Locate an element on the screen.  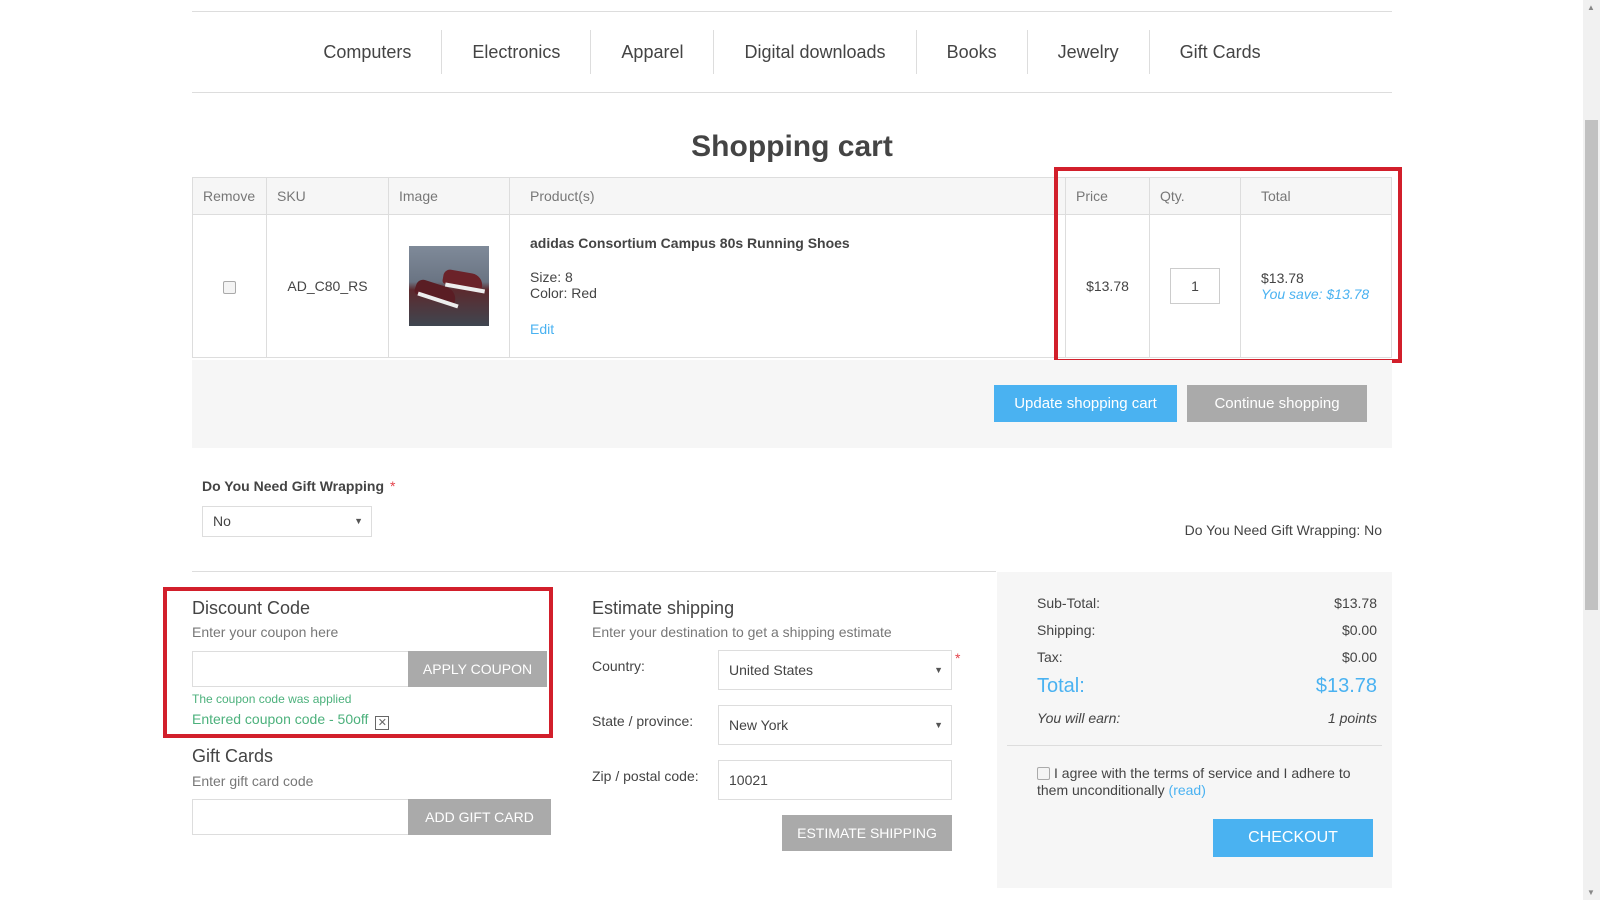
image-cell is located at coordinates (449, 286).